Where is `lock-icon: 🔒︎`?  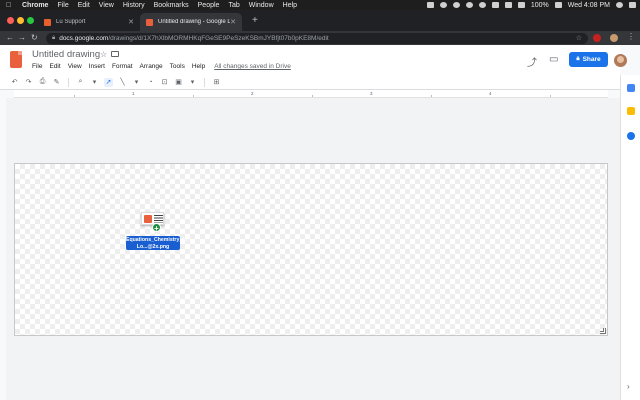
lock-icon: 🔒︎ is located at coordinates (53, 38).